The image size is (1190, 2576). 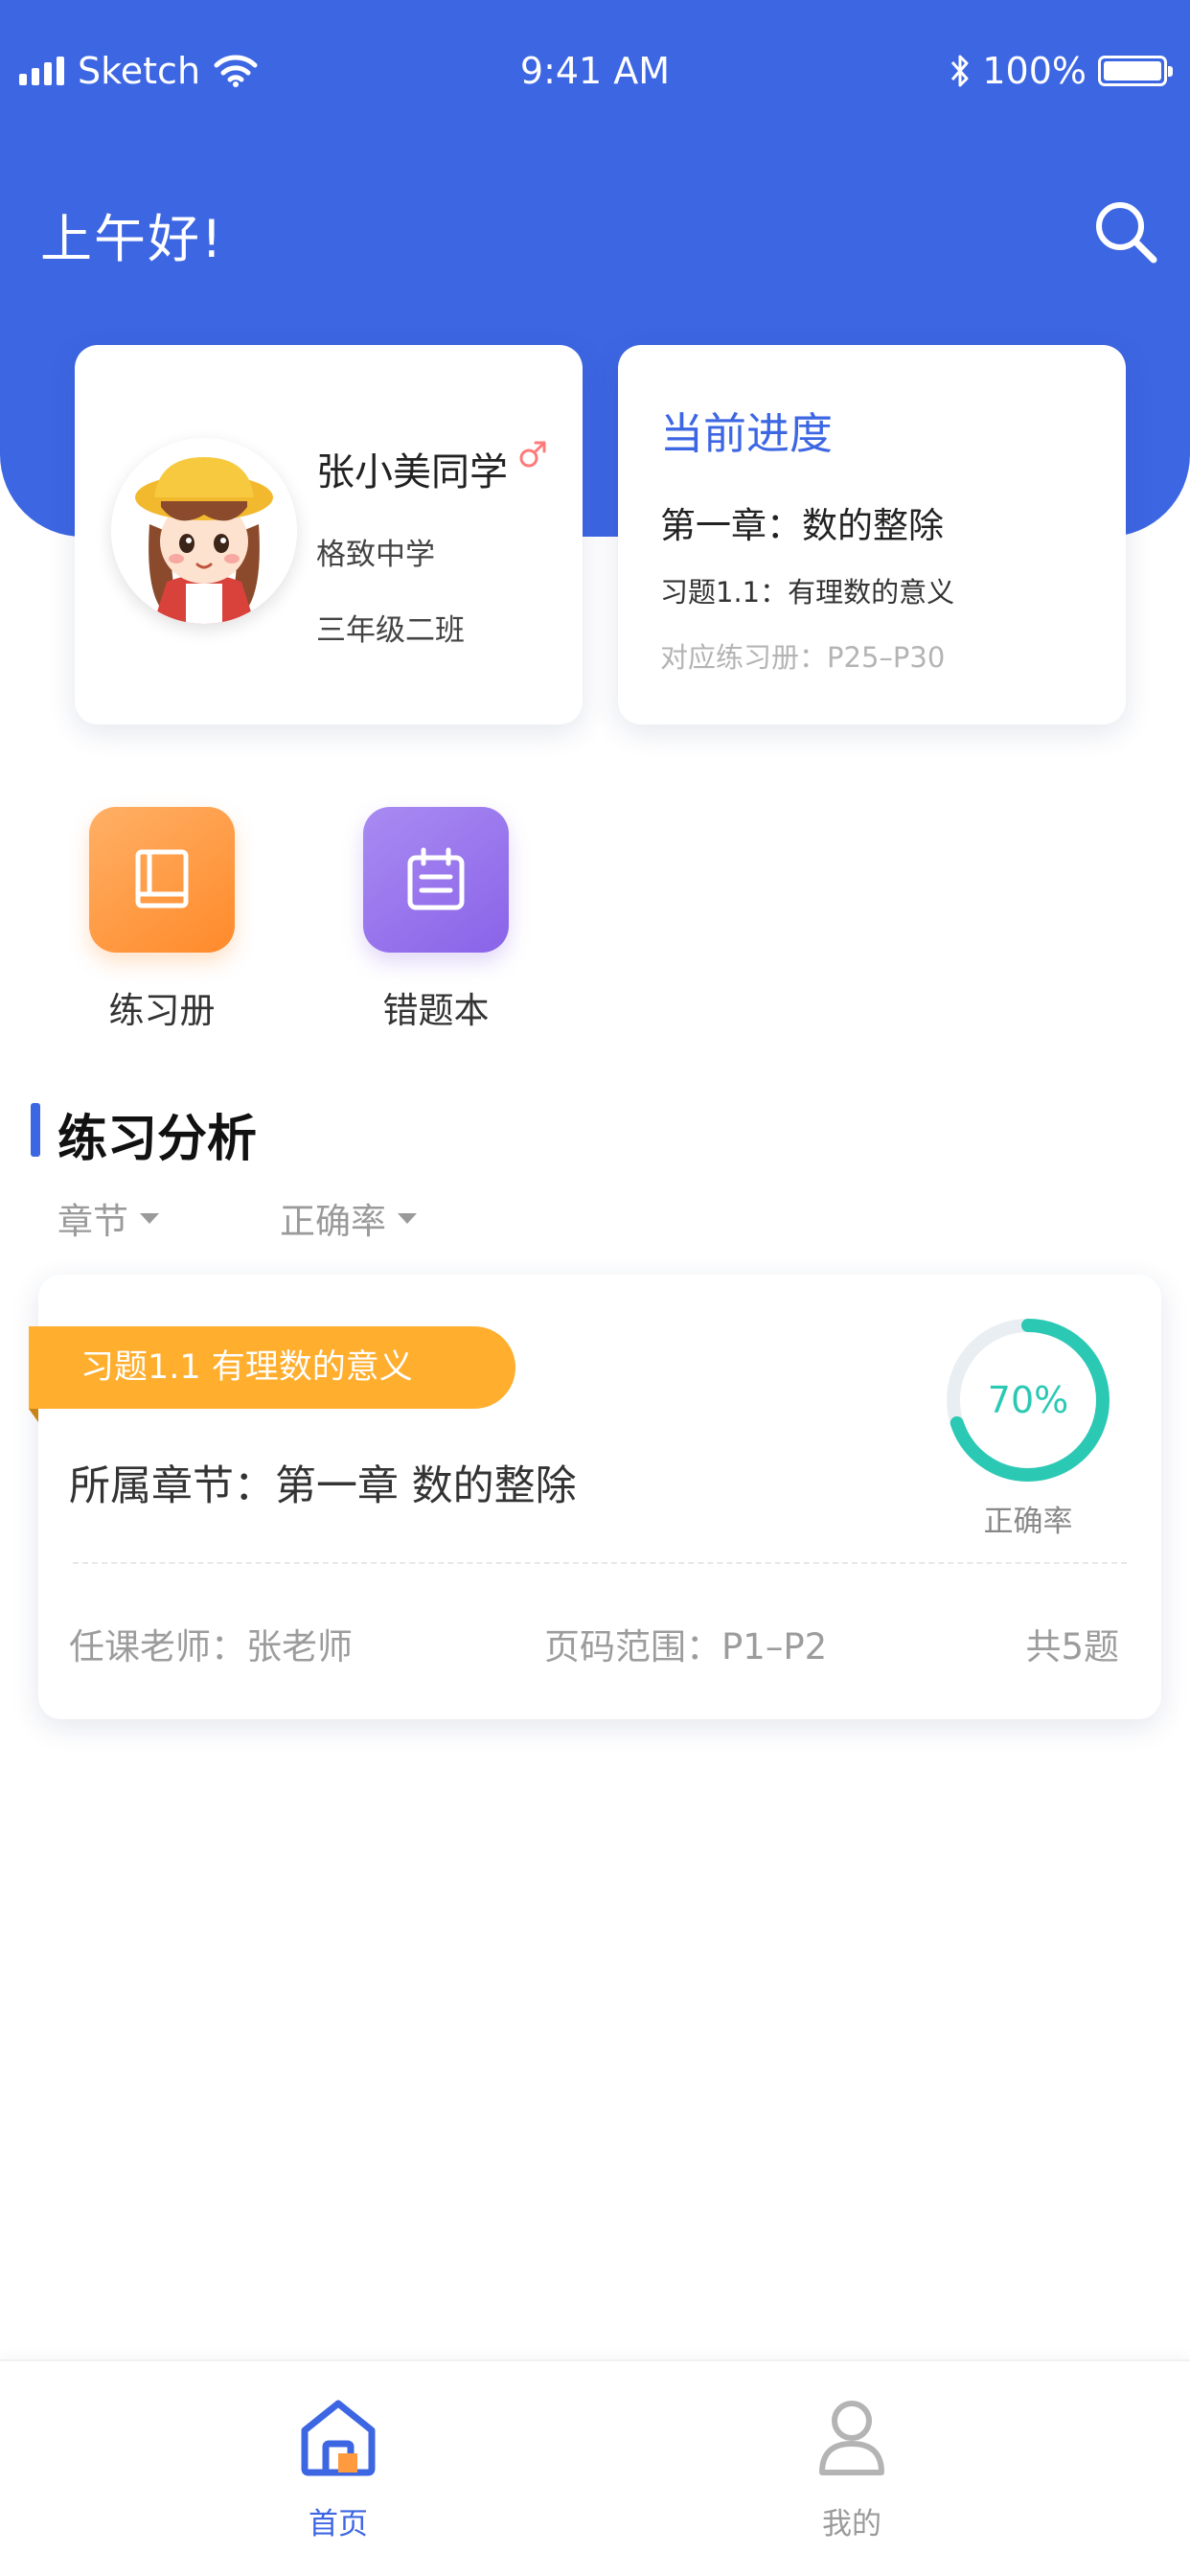 I want to click on battery-percent: 100%, so click(x=1035, y=71).